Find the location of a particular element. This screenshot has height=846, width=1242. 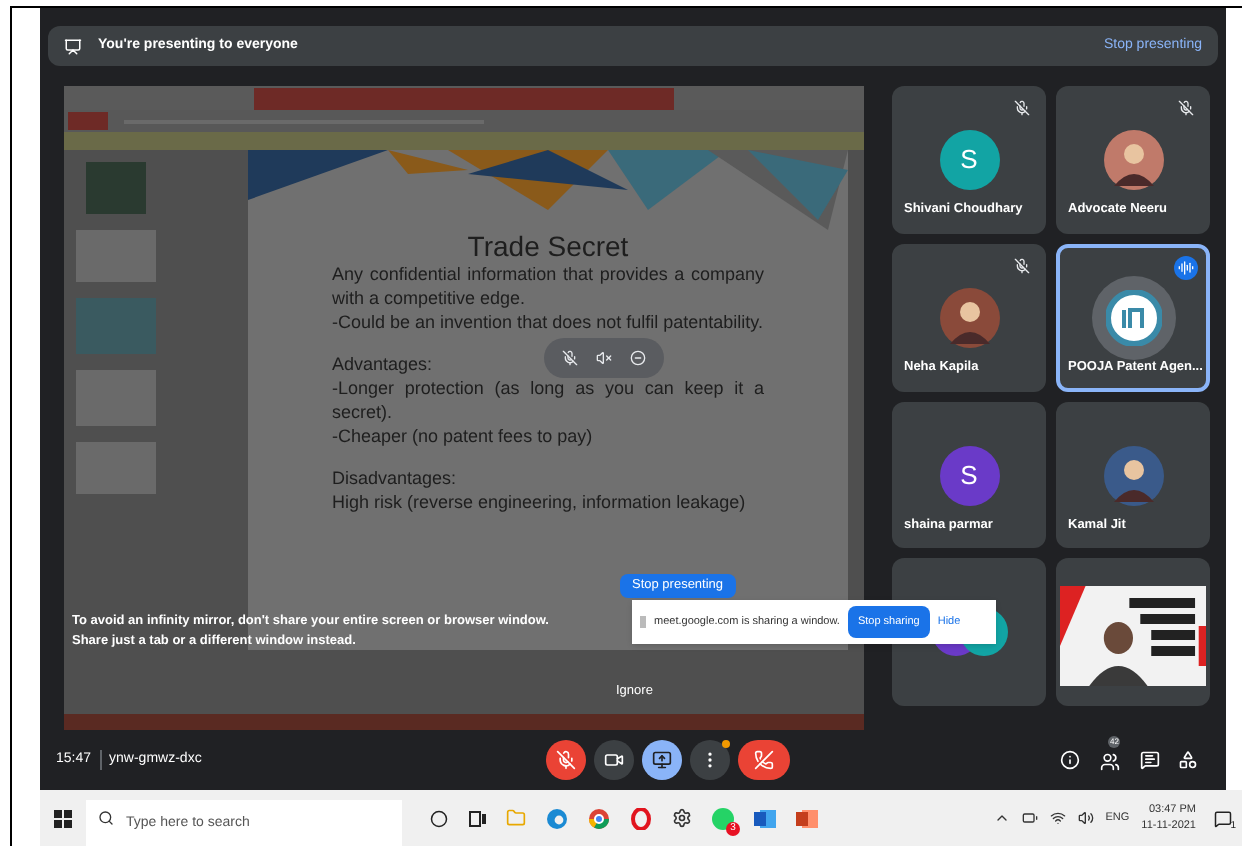

slide-text: High risk (reverse engineering, information leakage) is located at coordinates (539, 502).